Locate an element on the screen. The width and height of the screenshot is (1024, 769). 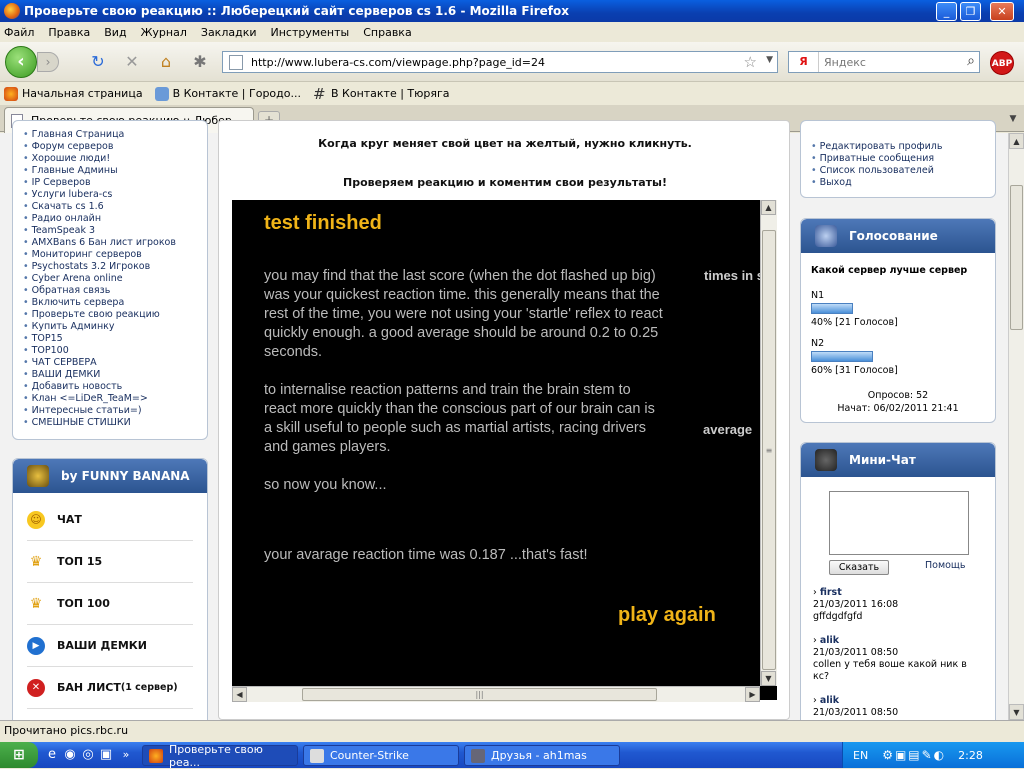
scroll-right-icon: ▶ is located at coordinates (752, 694).